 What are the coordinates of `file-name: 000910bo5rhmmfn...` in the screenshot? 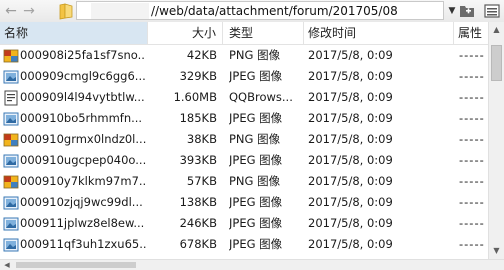 It's located at (81, 118).